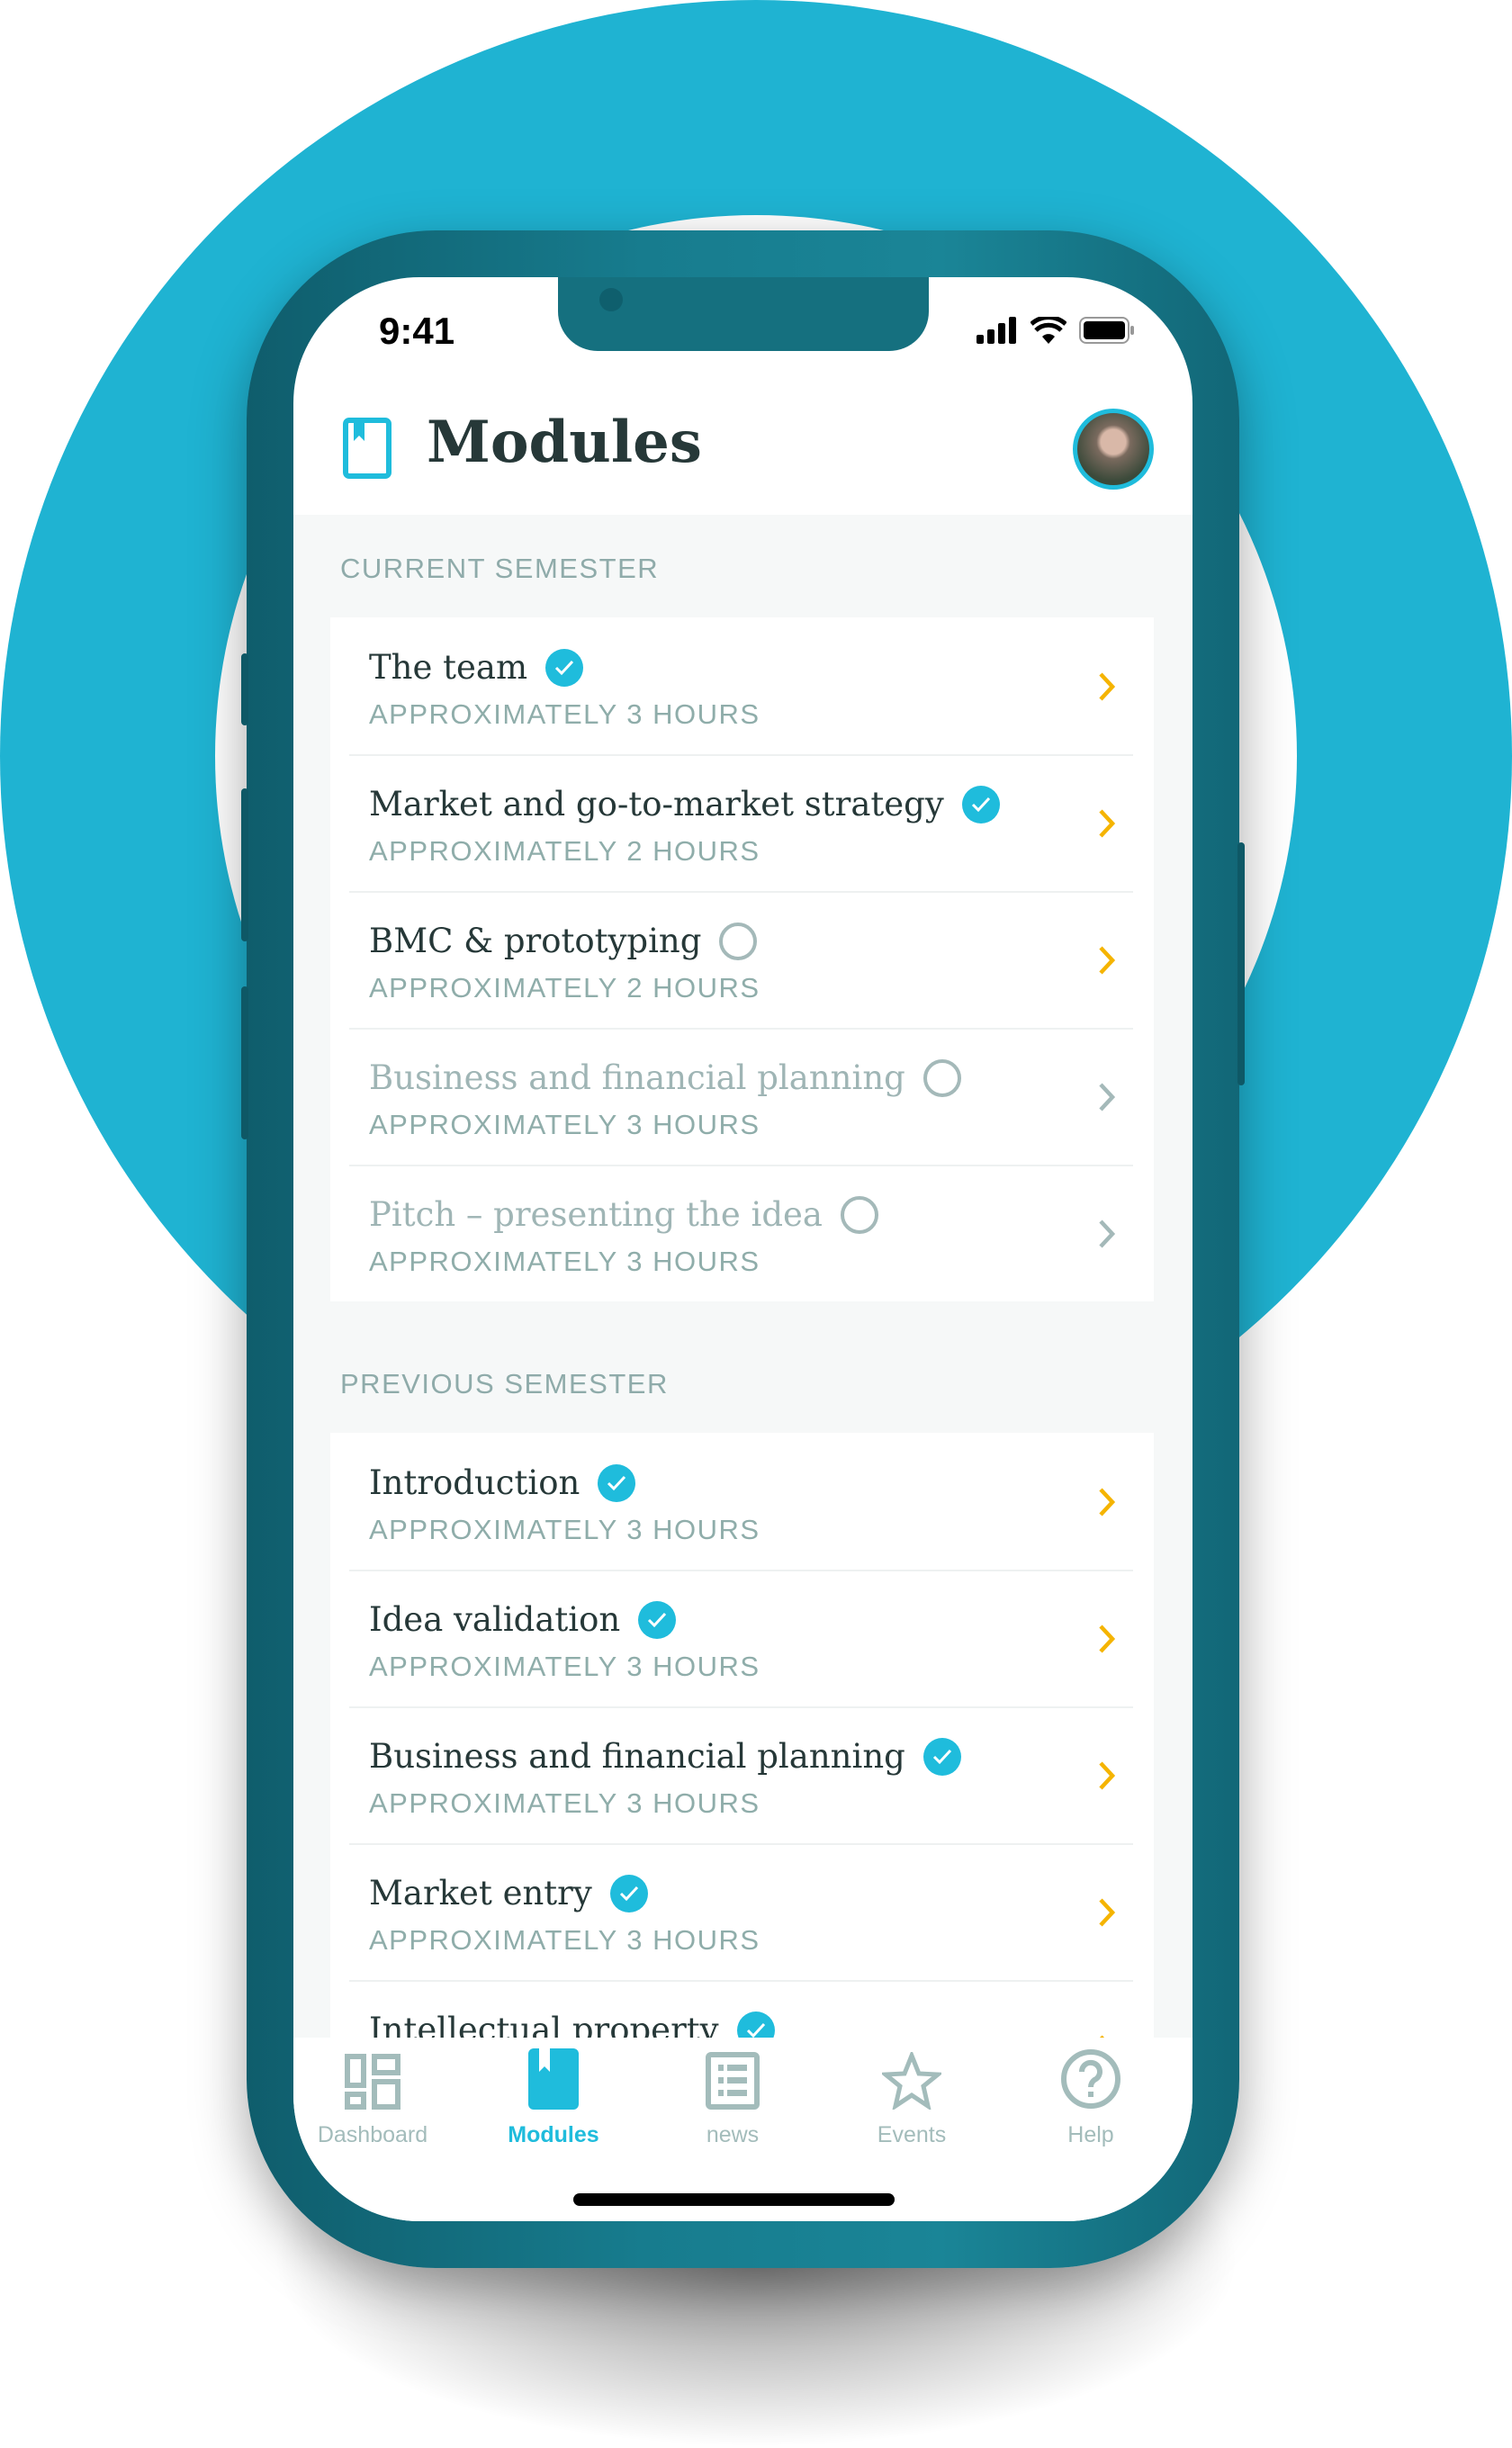 Image resolution: width=1512 pixels, height=2448 pixels. I want to click on tab-dashboard: Dashboard, so click(378, 2093).